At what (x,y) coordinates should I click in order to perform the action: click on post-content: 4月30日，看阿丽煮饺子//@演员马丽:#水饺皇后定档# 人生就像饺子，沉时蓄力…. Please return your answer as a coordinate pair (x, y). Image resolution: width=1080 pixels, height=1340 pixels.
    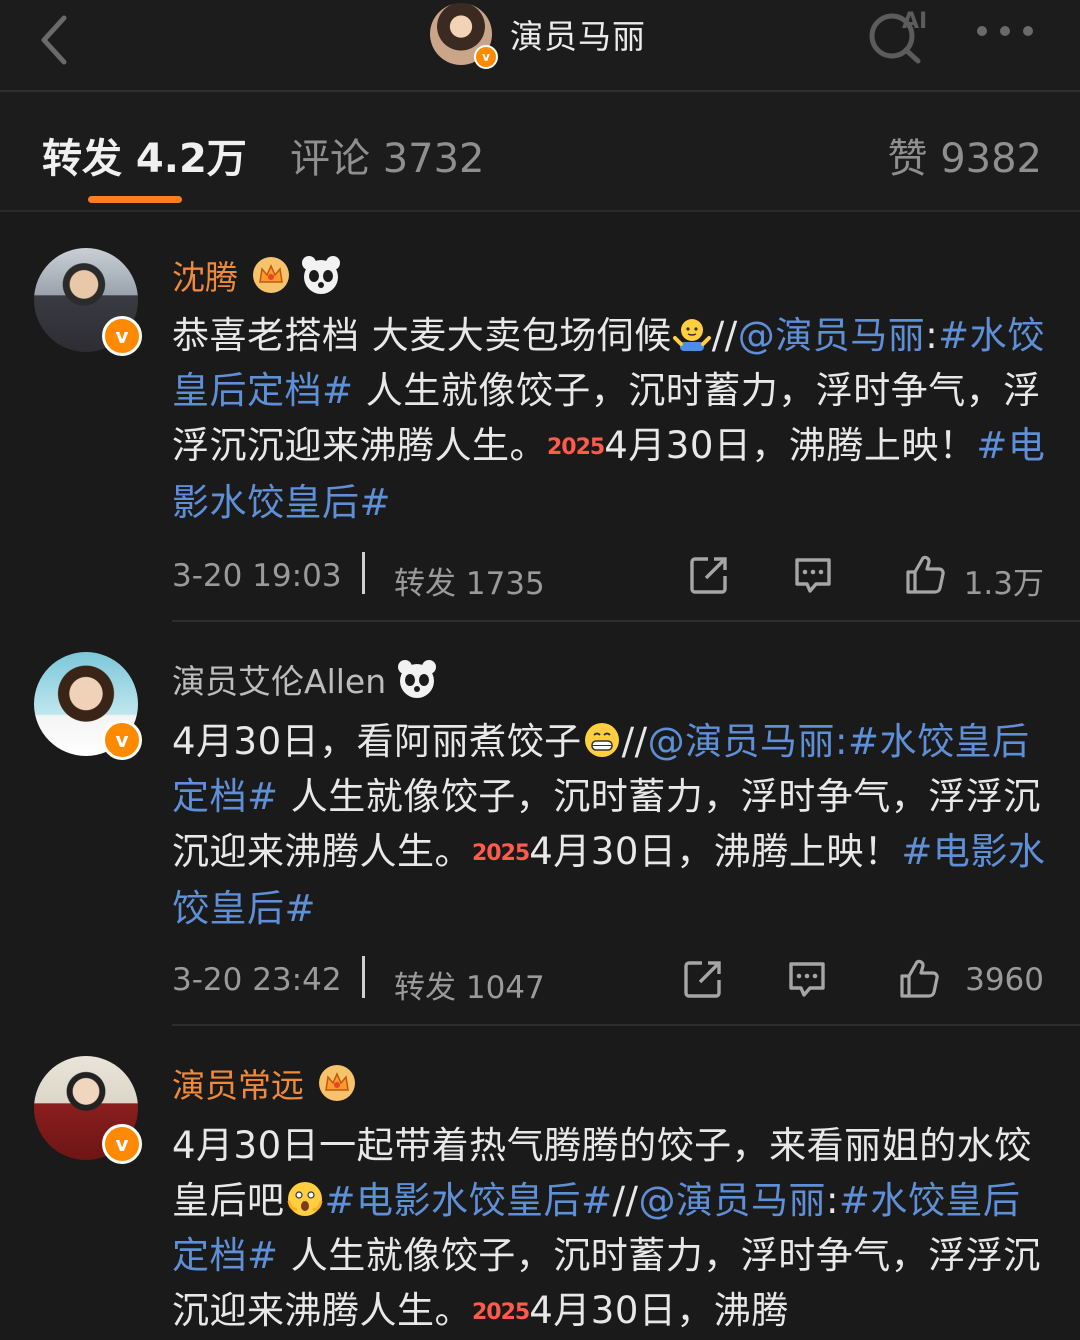
    Looking at the image, I should click on (612, 825).